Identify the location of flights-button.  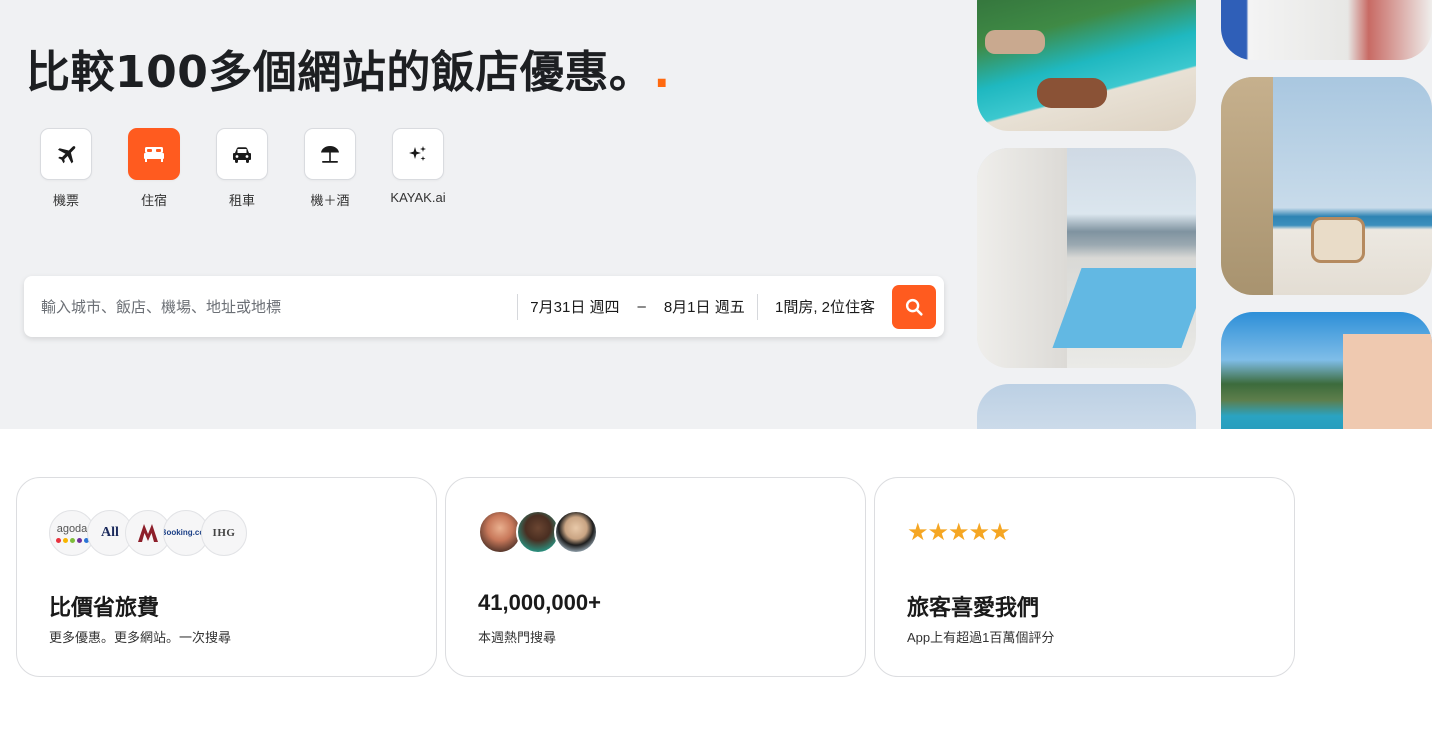
(66, 154).